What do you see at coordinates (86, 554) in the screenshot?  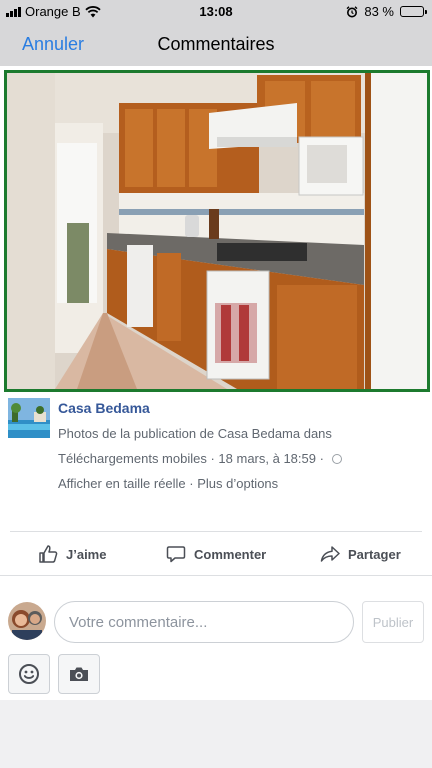 I see `like-label: J’aime` at bounding box center [86, 554].